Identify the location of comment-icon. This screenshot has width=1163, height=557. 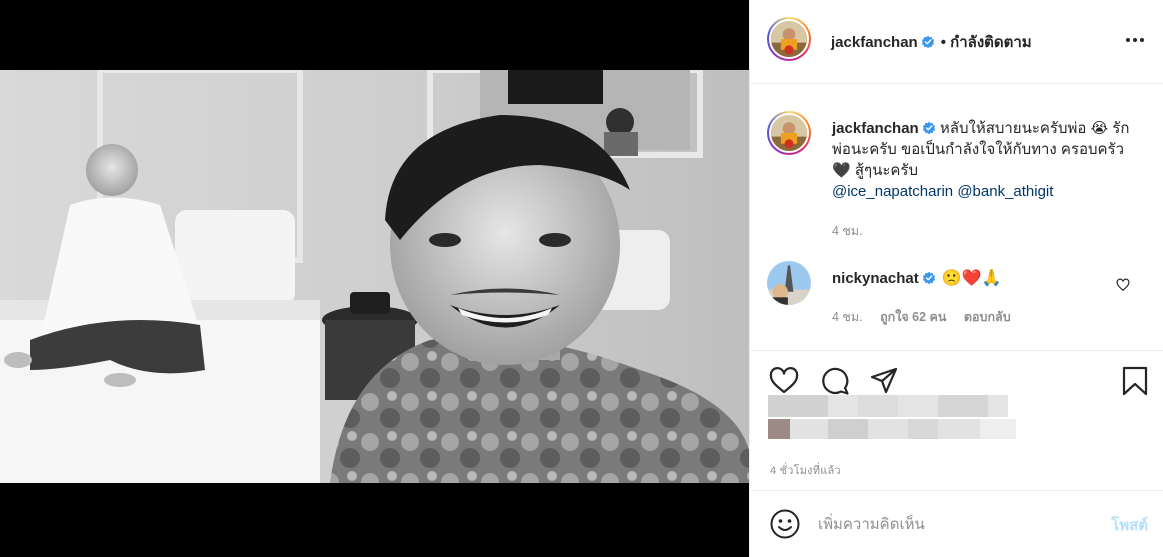
(835, 381).